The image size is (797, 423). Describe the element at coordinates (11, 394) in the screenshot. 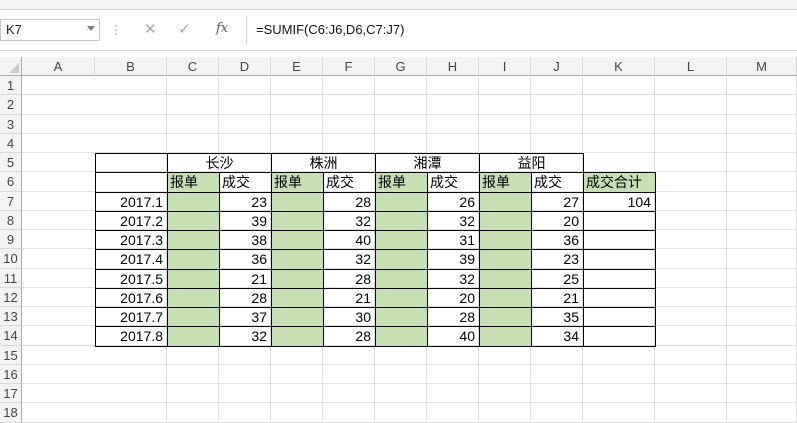

I see `row-header-17: 17` at that location.